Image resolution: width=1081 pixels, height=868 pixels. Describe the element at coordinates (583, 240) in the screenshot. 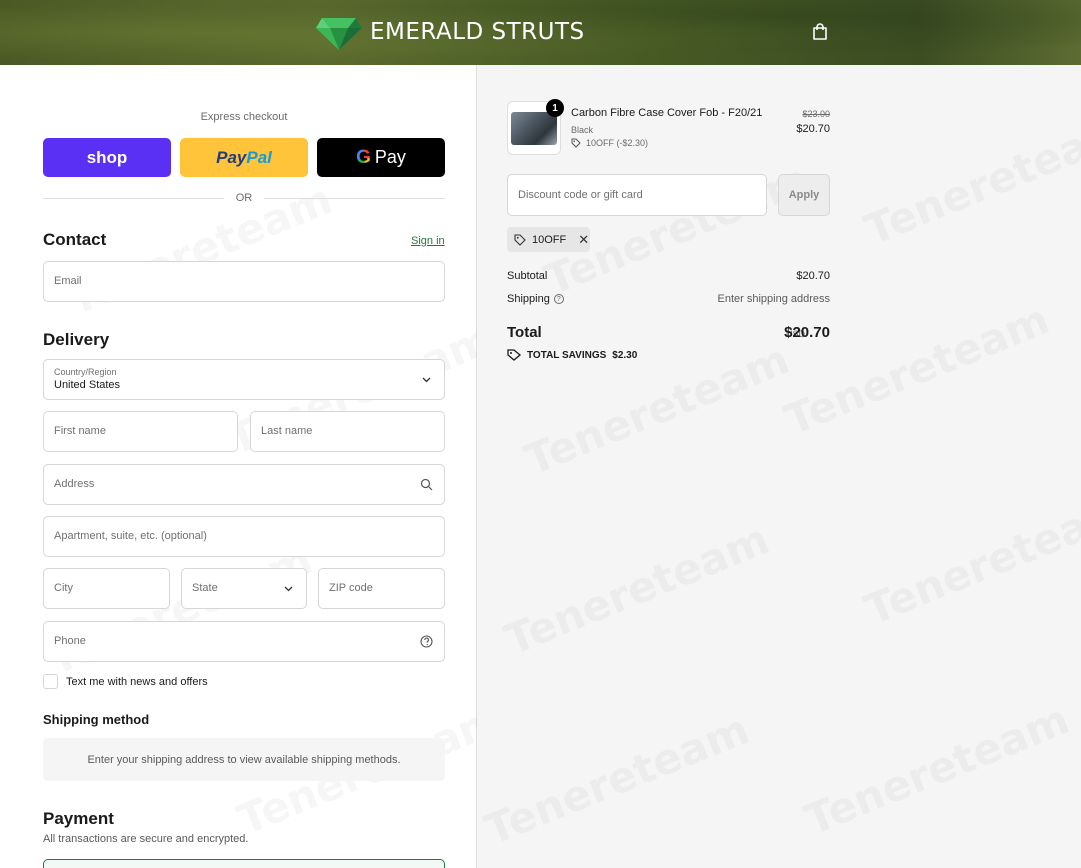

I see `remove-discount-icon: ✕` at that location.